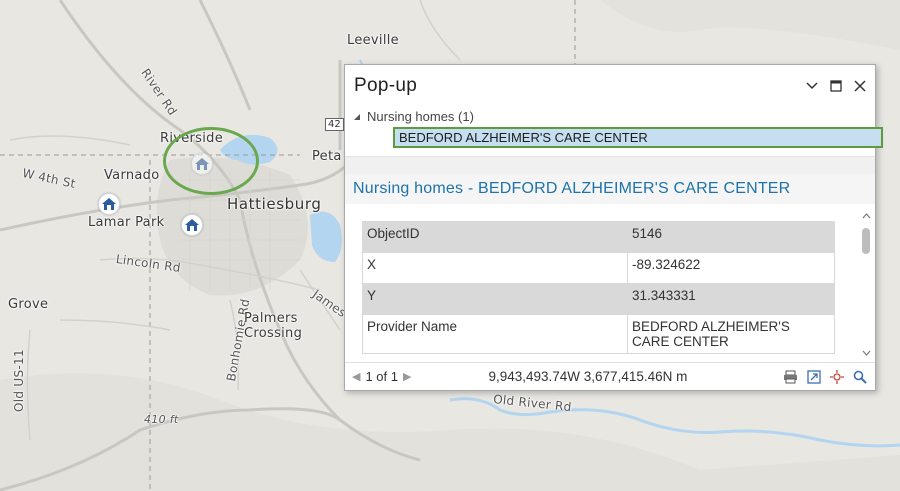  Describe the element at coordinates (126, 222) in the screenshot. I see `map-label-lamar-park: Lamar Park` at that location.